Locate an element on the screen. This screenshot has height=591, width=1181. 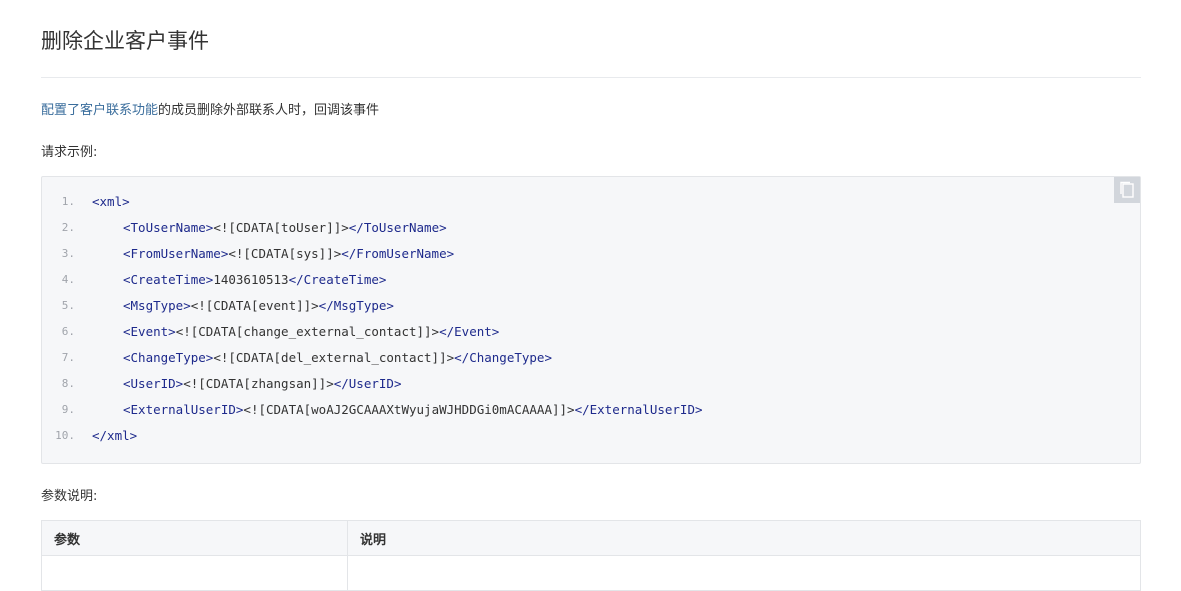
code-text: <xml> is located at coordinates (111, 202).